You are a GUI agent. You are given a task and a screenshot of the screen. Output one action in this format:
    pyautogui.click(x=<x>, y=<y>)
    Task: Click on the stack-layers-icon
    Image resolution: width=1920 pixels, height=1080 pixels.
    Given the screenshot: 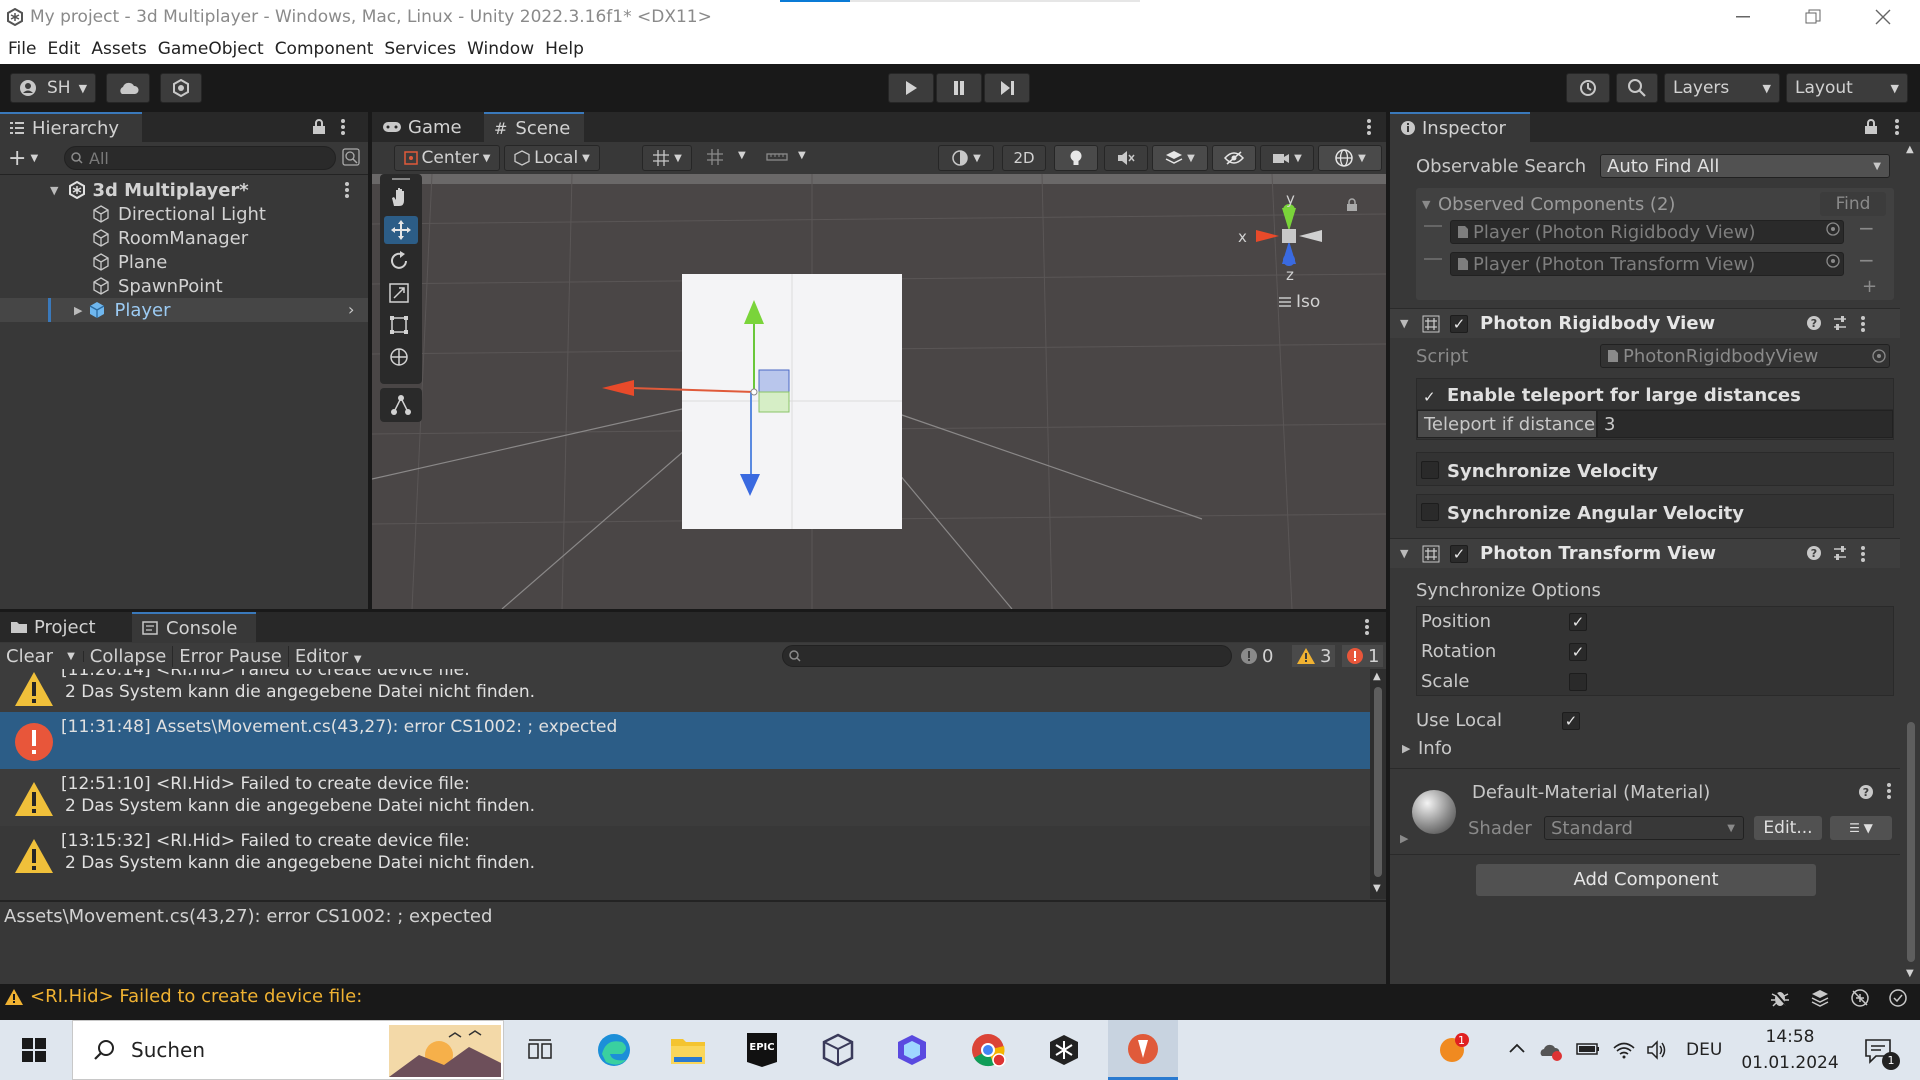 What is the action you would take?
    pyautogui.click(x=1820, y=998)
    